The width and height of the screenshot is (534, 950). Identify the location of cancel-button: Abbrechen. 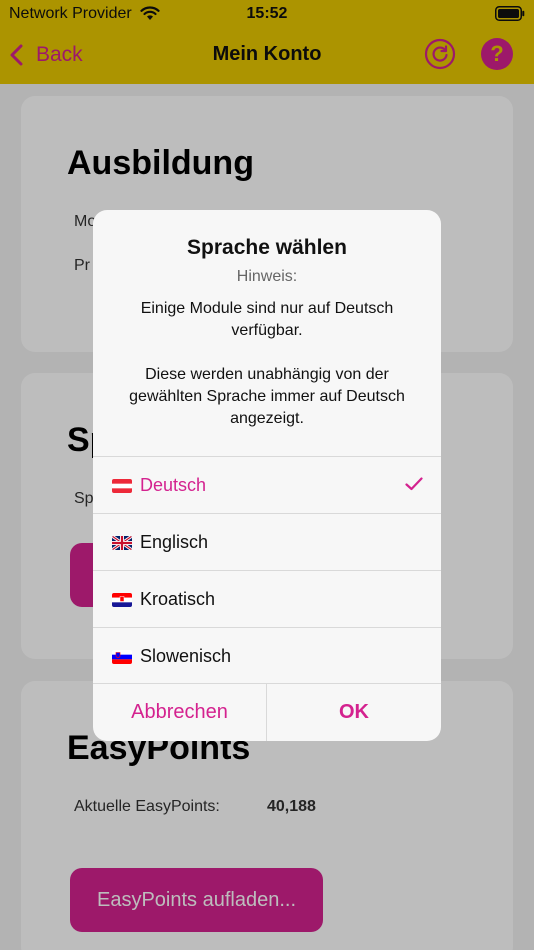
(179, 712).